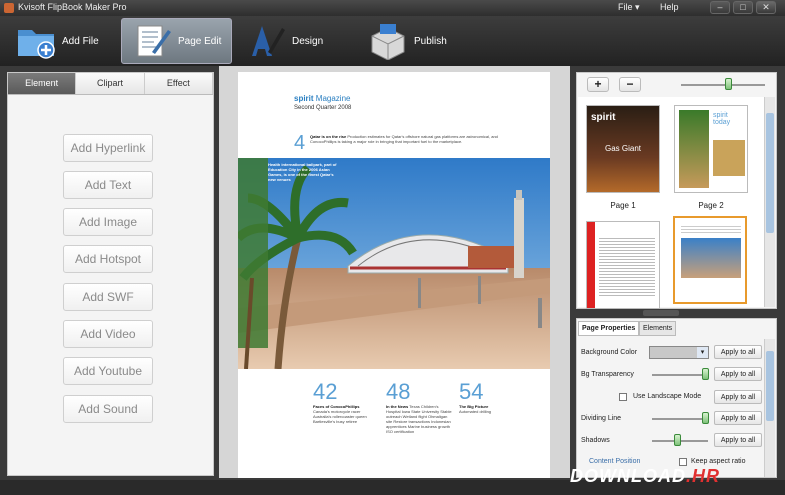  What do you see at coordinates (72, 7) in the screenshot?
I see `window-title: Kvisoft FlipBook Maker Pro` at bounding box center [72, 7].